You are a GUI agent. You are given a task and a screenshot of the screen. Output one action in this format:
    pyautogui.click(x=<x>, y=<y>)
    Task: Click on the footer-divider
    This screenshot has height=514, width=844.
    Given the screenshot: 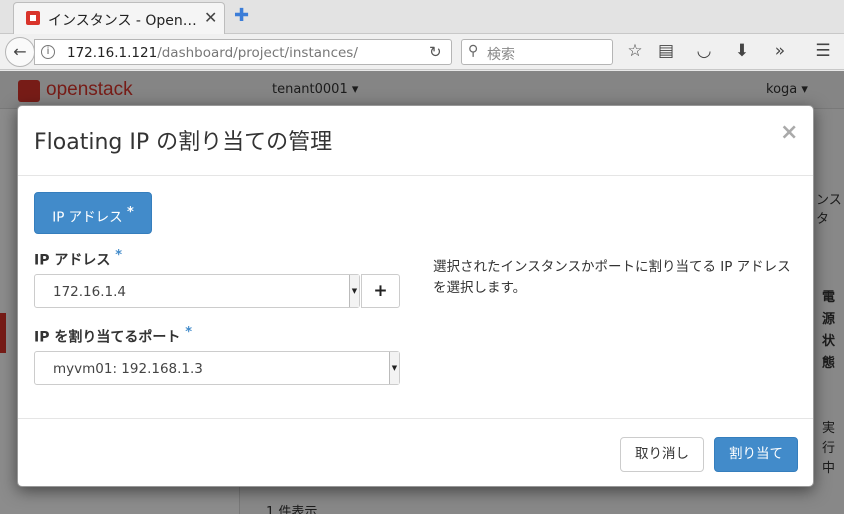 What is the action you would take?
    pyautogui.click(x=415, y=418)
    